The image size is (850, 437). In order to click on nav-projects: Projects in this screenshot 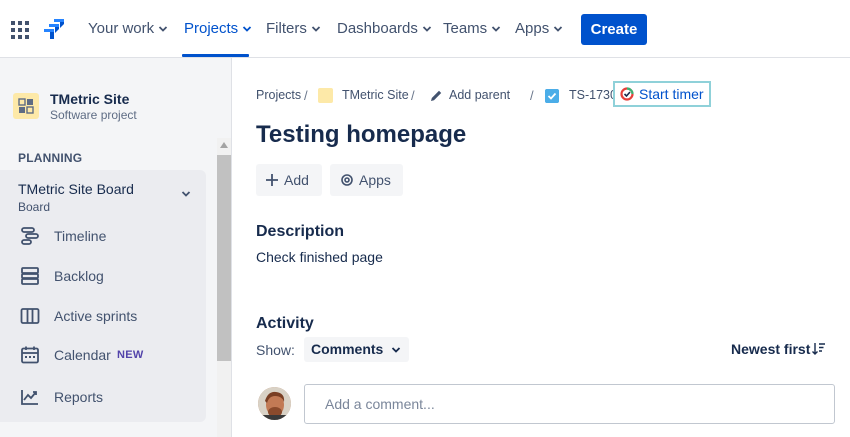, I will do `click(218, 28)`.